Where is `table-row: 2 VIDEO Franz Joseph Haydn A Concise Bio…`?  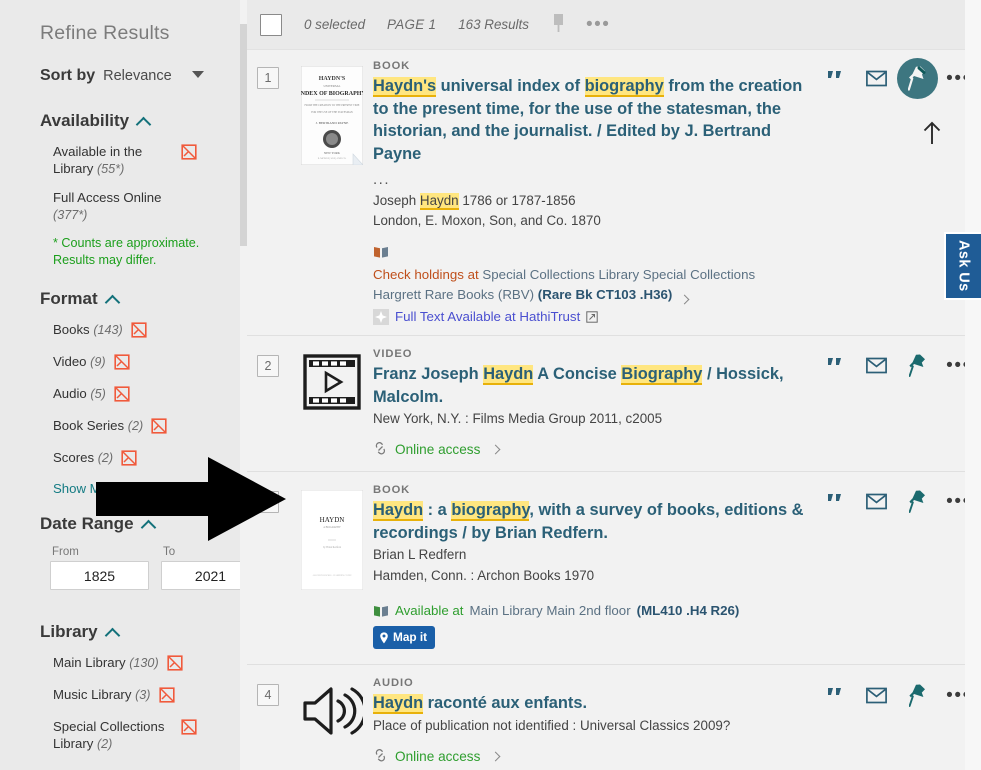 table-row: 2 VIDEO Franz Joseph Haydn A Concise Bio… is located at coordinates (614, 403).